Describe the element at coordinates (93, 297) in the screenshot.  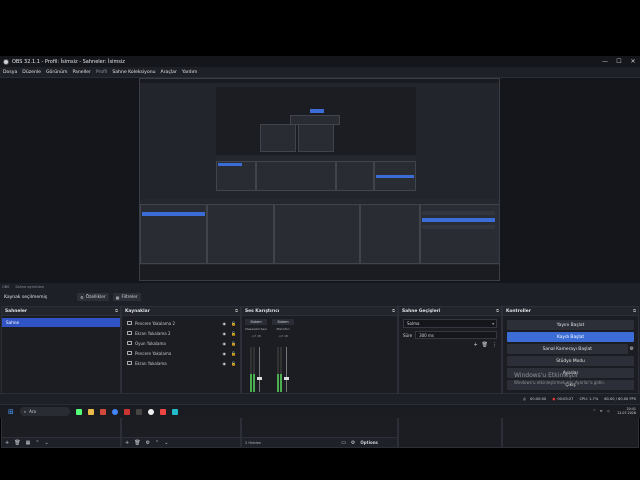
I see `properties-button: ⚙ Özellikler` at that location.